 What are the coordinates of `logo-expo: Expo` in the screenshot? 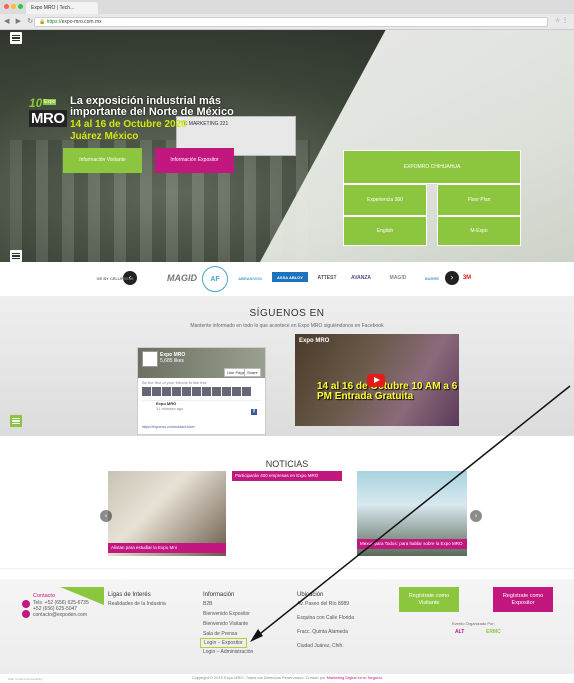 It's located at (50, 102).